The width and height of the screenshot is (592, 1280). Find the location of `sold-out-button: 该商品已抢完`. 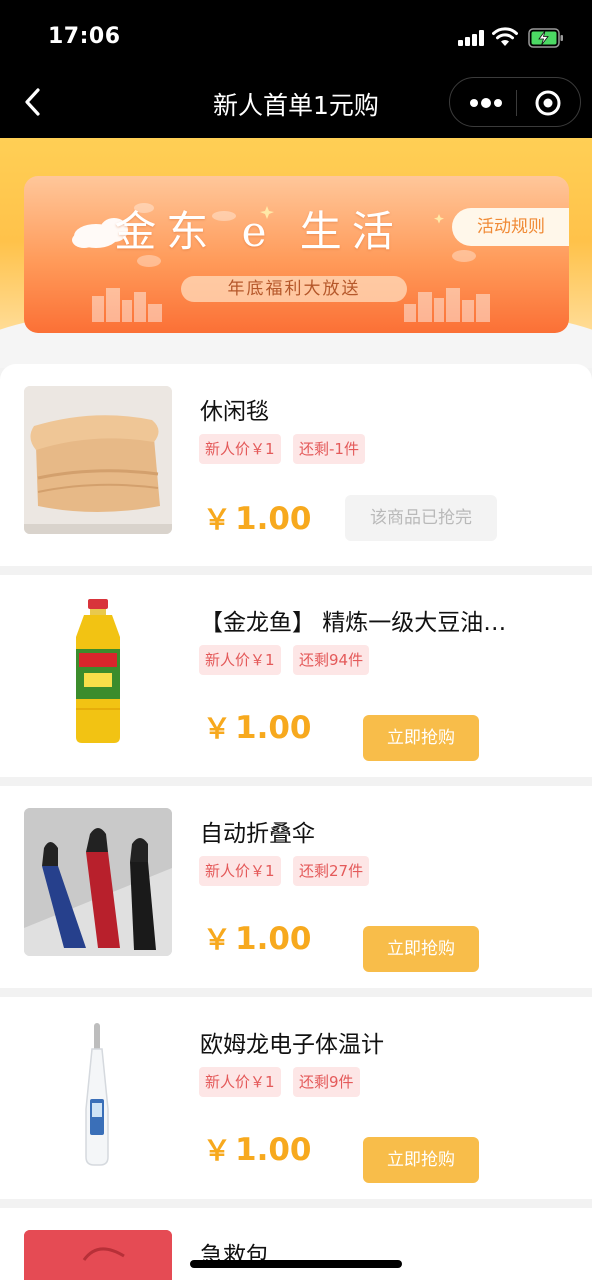

sold-out-button: 该商品已抢完 is located at coordinates (421, 518).